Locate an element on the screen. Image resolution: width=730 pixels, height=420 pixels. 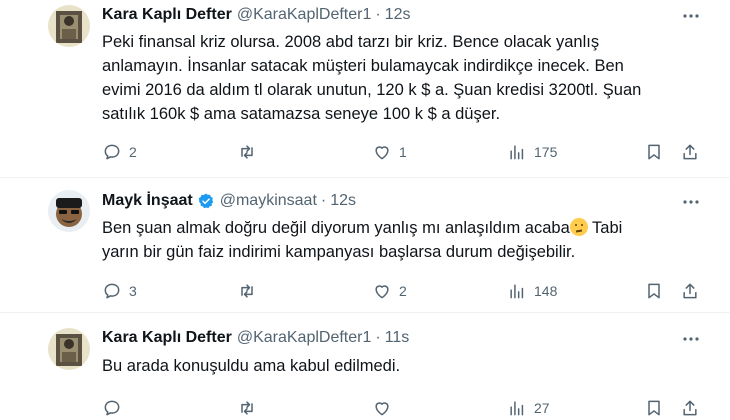
tweet-actions: 2 1 175 is located at coordinates (402, 152).